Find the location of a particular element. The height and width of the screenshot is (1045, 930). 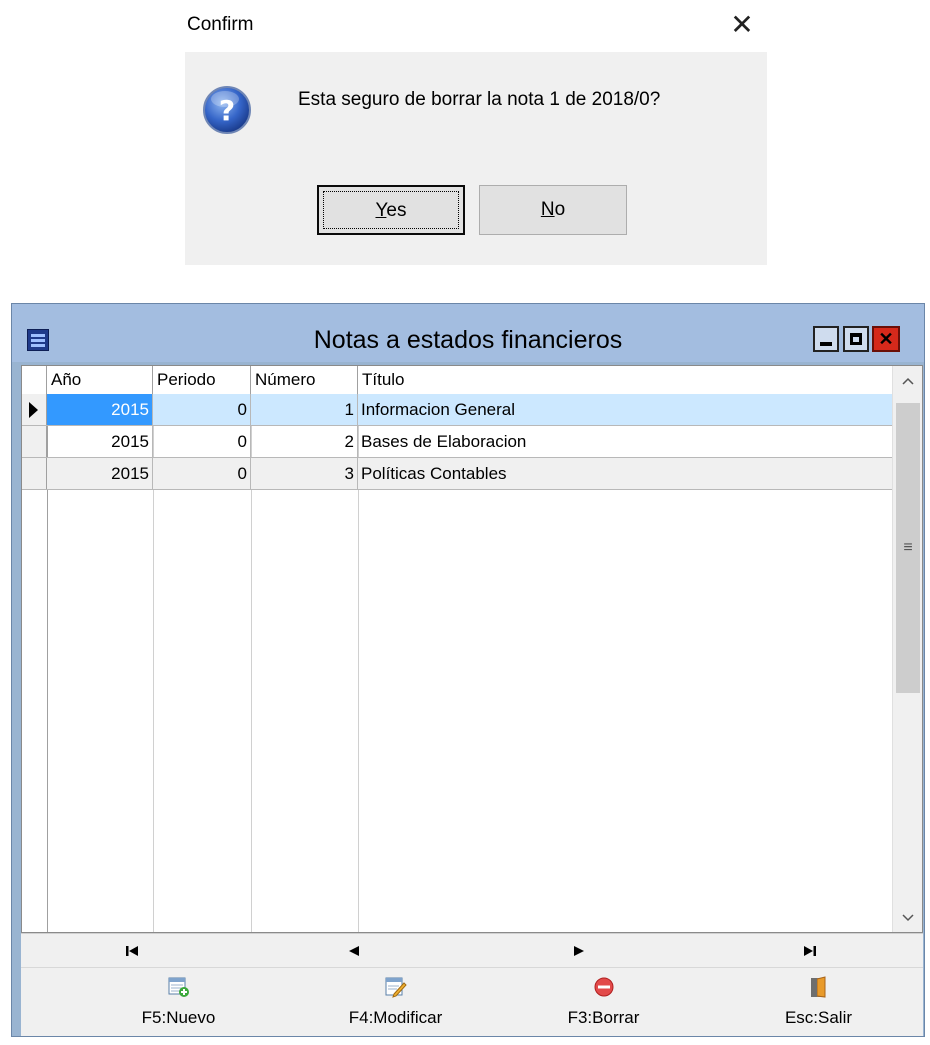

current-row-arrow-icon is located at coordinates (33, 410).